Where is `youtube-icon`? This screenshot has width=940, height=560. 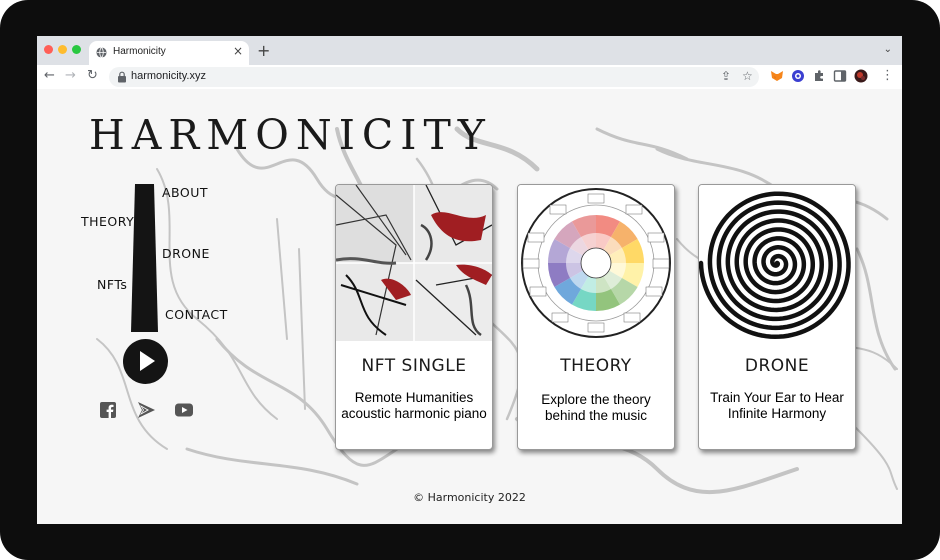 youtube-icon is located at coordinates (184, 410).